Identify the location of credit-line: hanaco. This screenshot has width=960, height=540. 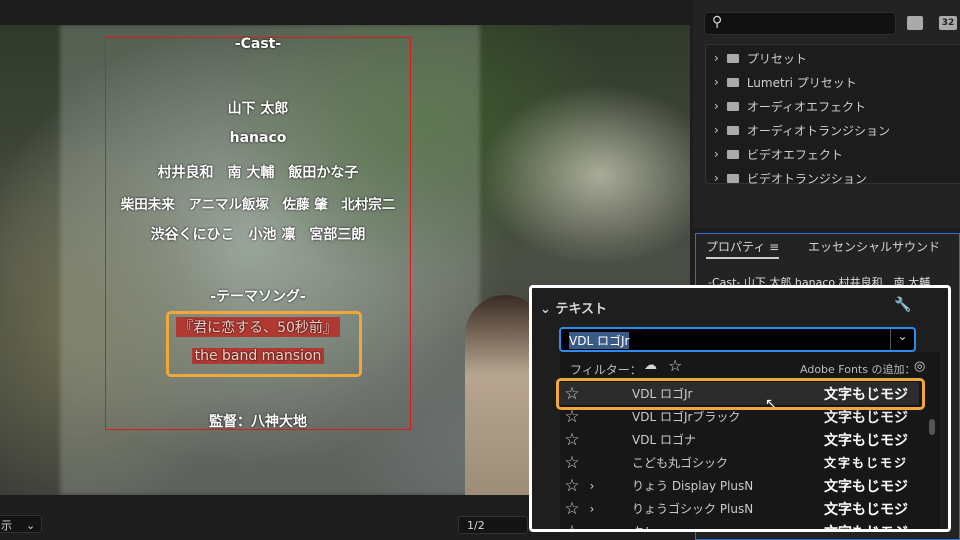
(258, 138).